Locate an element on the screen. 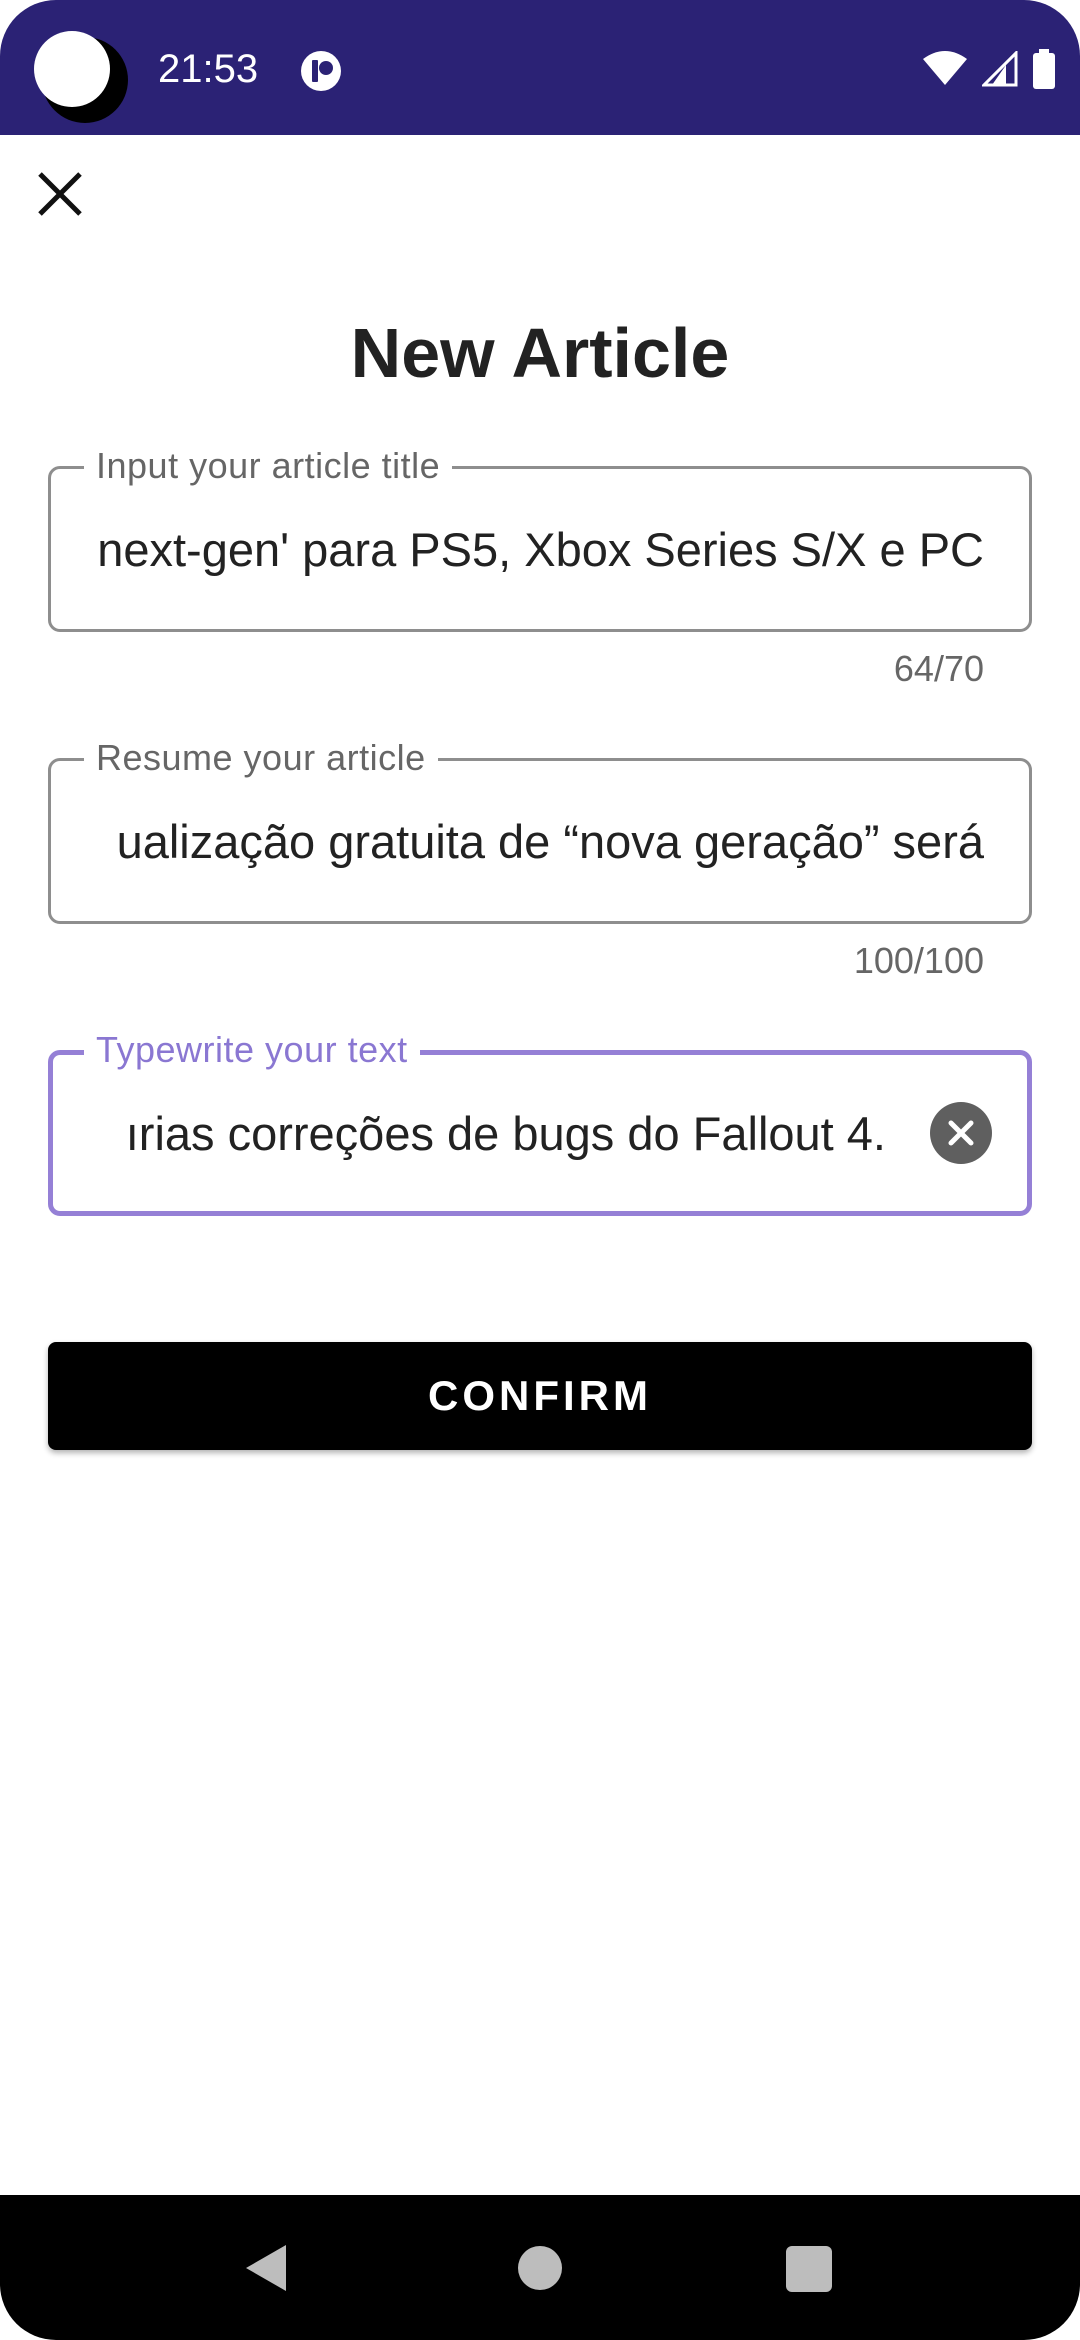 Image resolution: width=1080 pixels, height=2340 pixels. close-icon is located at coordinates (60, 194).